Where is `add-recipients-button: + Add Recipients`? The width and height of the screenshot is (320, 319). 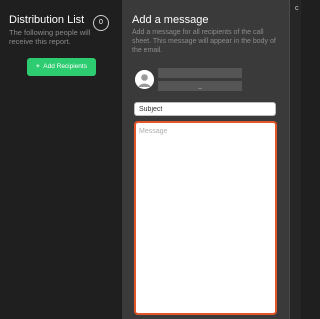 add-recipients-button: + Add Recipients is located at coordinates (61, 67).